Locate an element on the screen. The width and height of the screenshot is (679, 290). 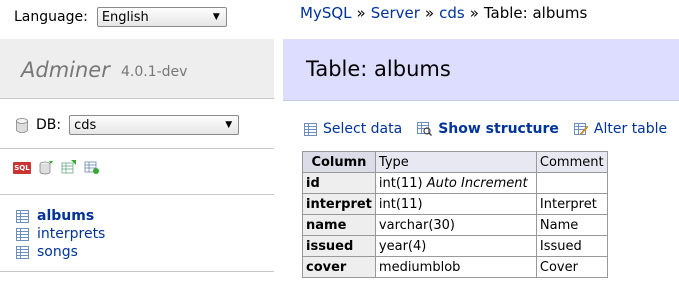
show-structure-link: Show structure is located at coordinates (488, 129).